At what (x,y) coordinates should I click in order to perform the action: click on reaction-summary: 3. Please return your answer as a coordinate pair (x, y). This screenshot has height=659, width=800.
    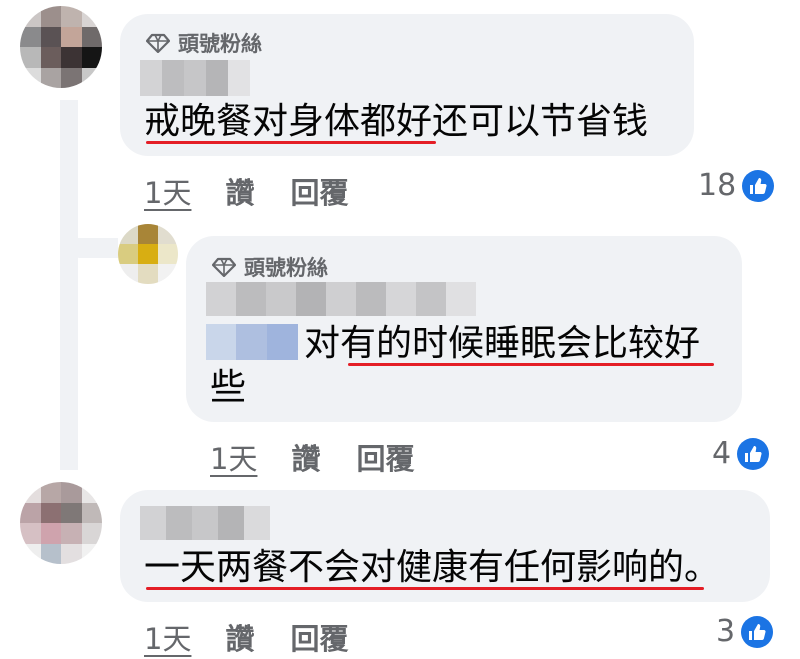
    Looking at the image, I should click on (745, 631).